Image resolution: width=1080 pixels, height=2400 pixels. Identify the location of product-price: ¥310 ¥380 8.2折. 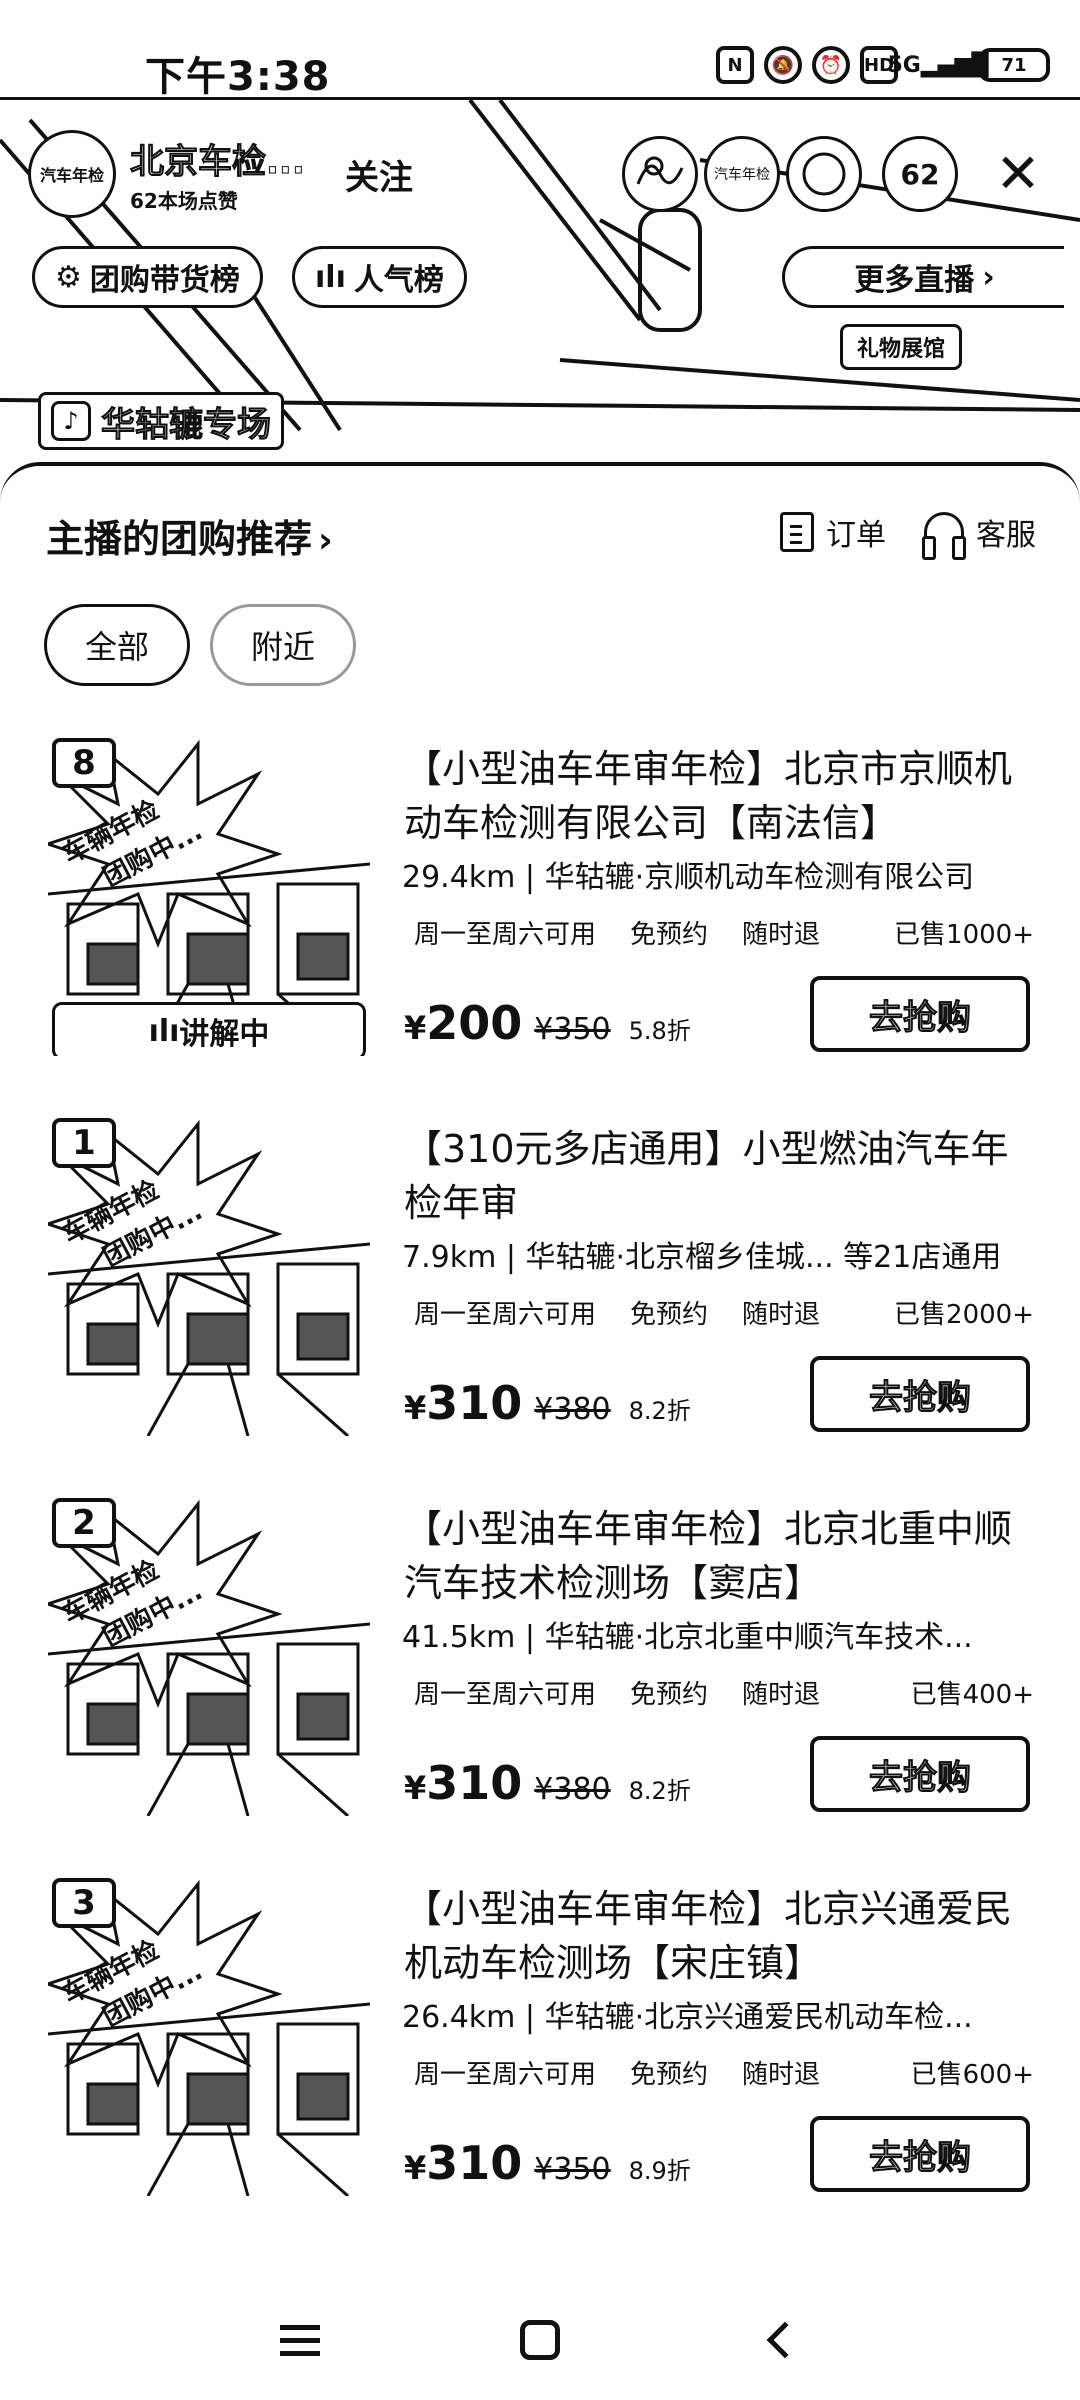
(547, 1783).